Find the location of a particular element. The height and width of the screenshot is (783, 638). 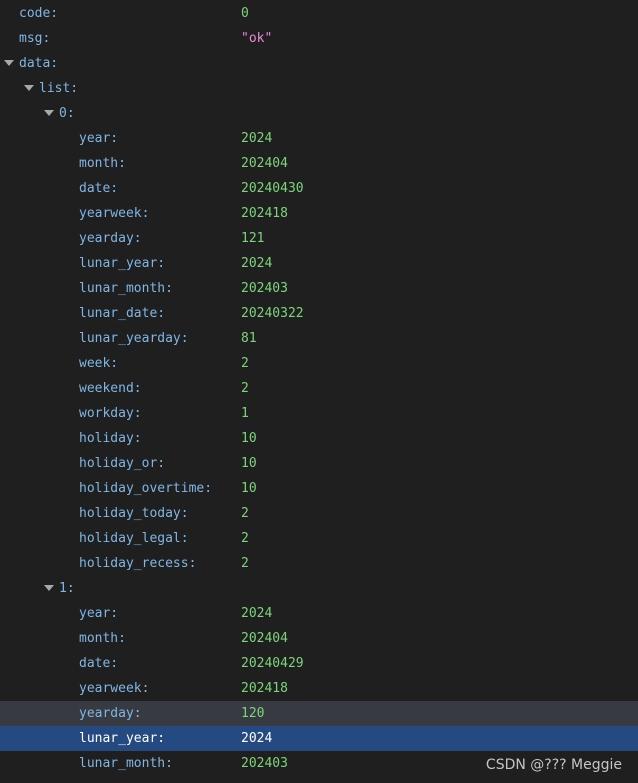

json-row: lunar_month: 202403 is located at coordinates (319, 288).